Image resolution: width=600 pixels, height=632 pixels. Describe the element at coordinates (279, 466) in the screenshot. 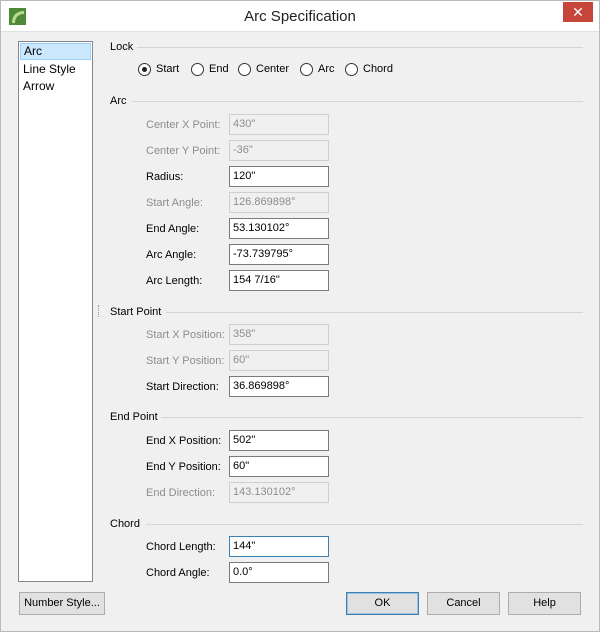

I see `end-y-field: 60"` at that location.